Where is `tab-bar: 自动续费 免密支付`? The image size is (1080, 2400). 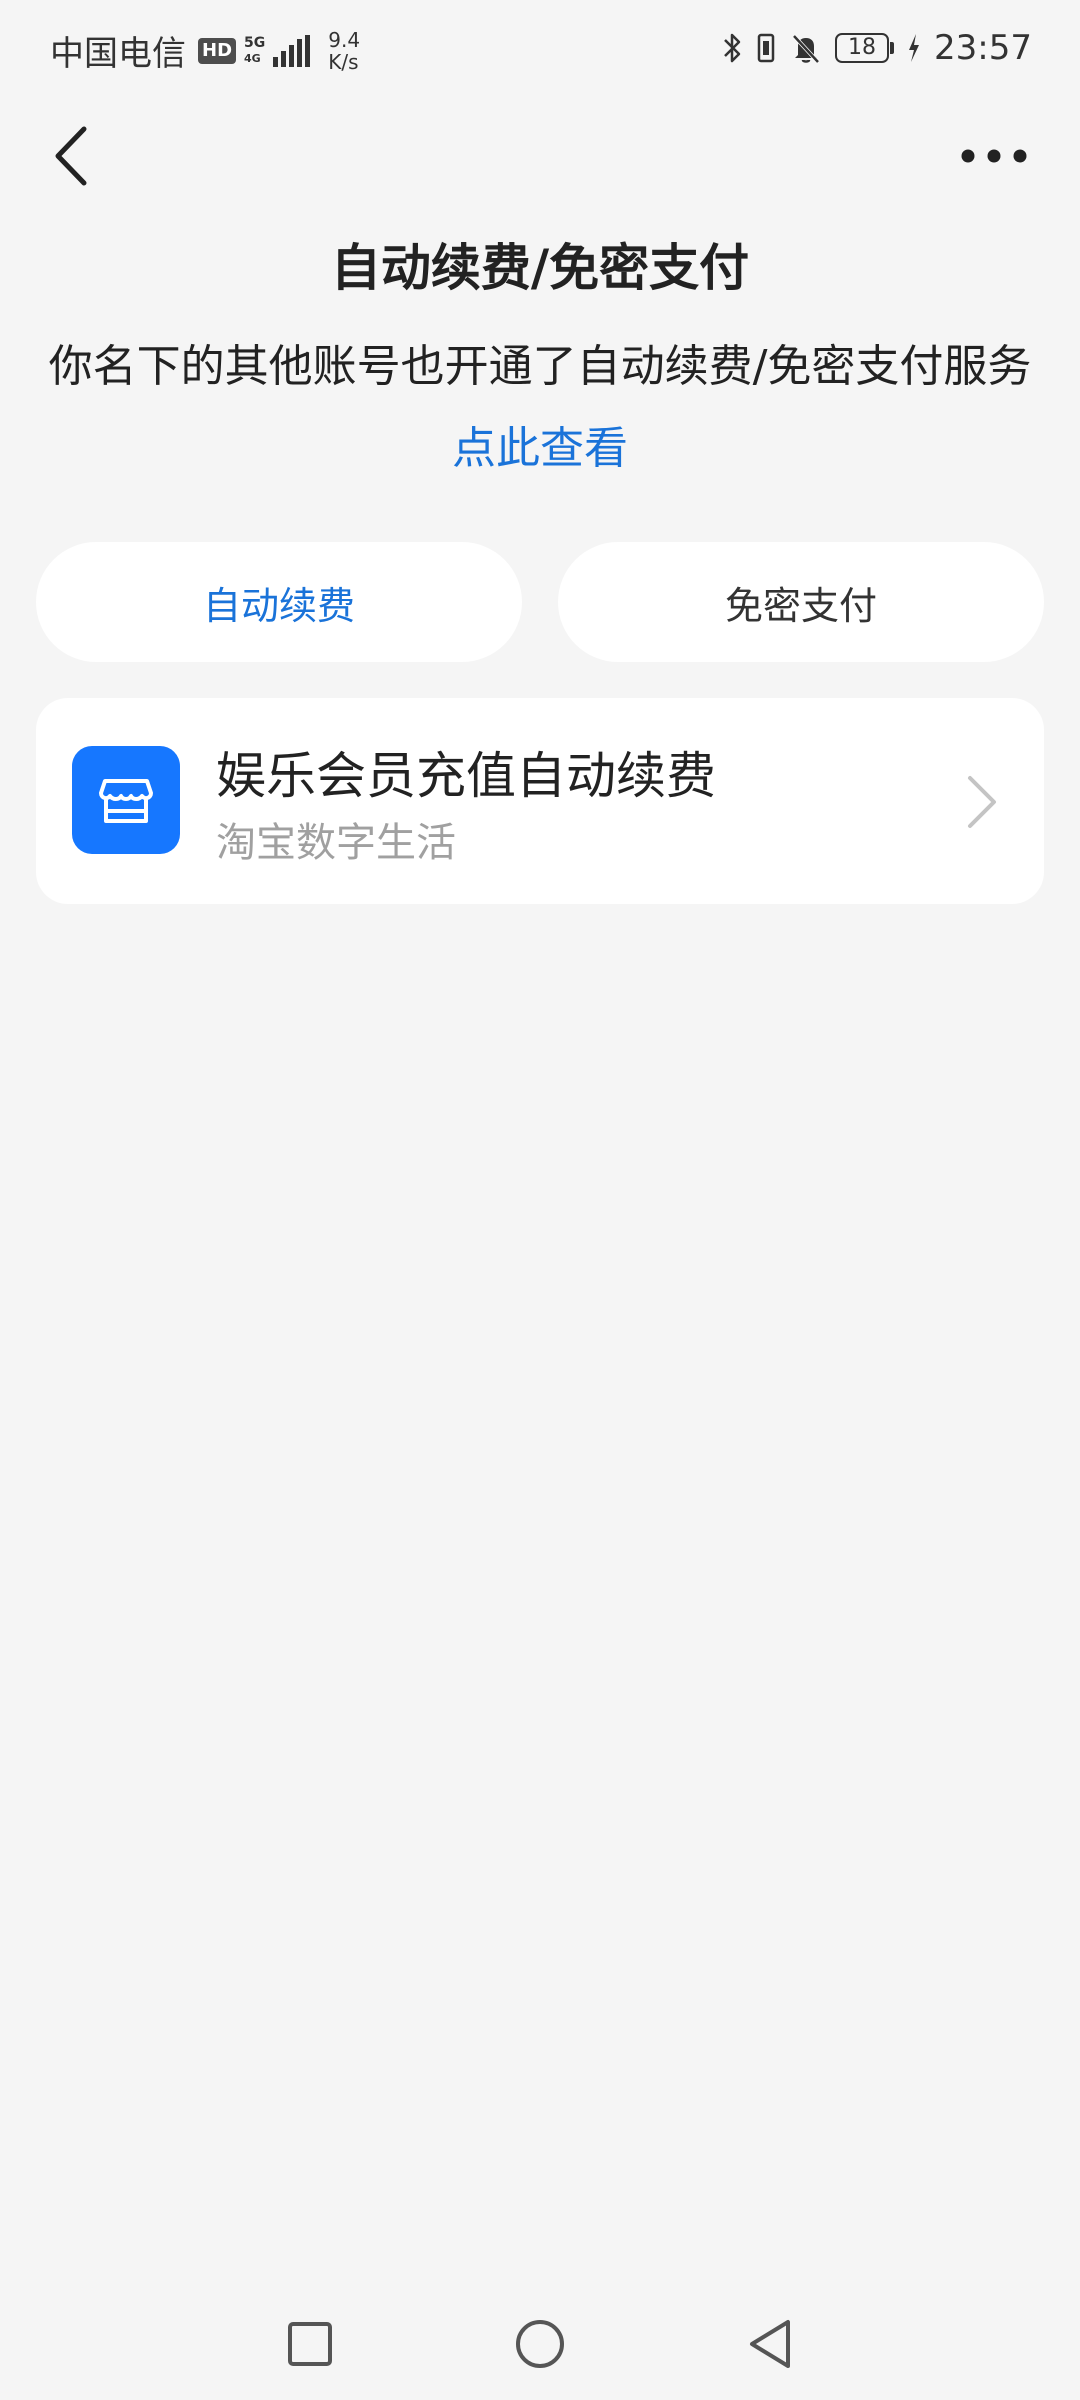
tab-bar: 自动续费 免密支付 is located at coordinates (540, 602).